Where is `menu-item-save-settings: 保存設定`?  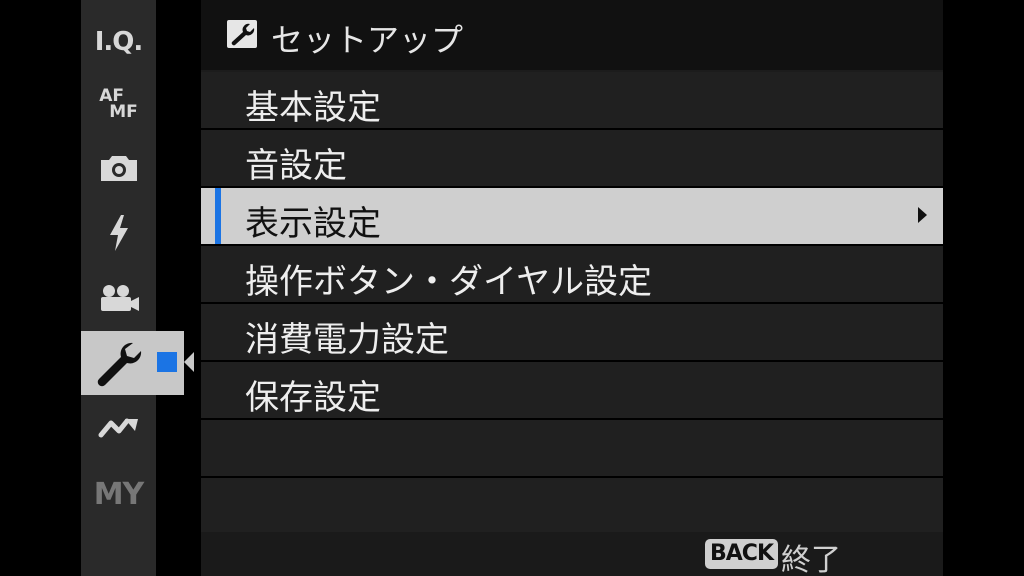 menu-item-save-settings: 保存設定 is located at coordinates (572, 391).